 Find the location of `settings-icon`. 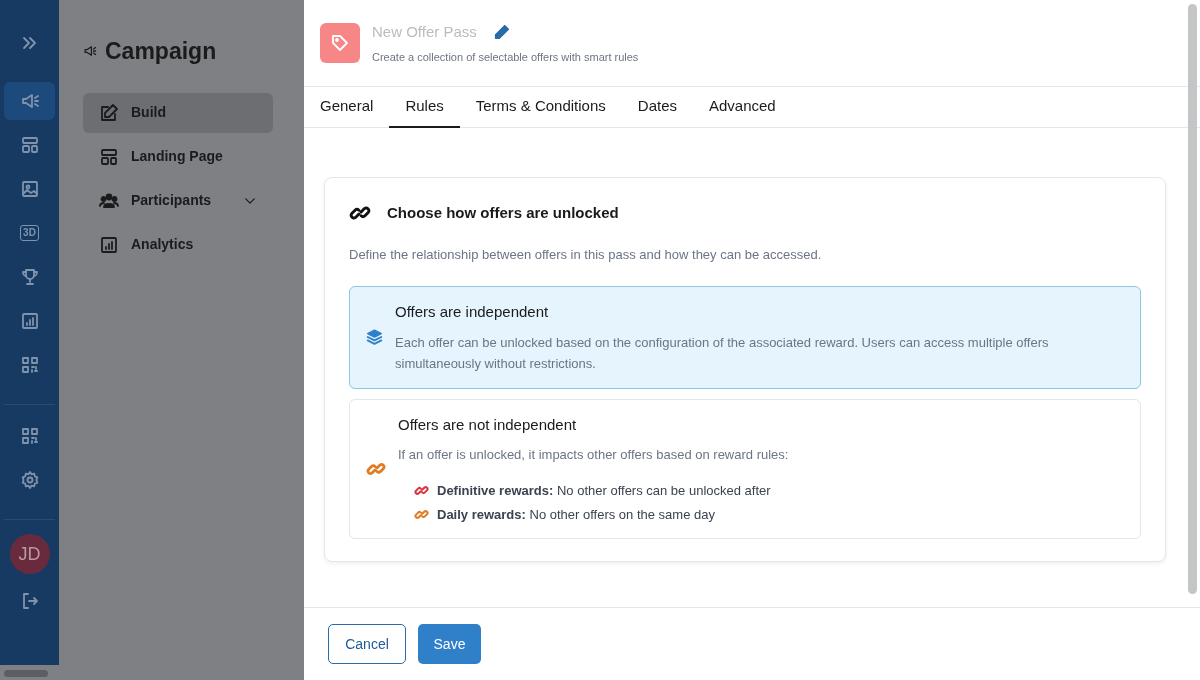

settings-icon is located at coordinates (29, 480).